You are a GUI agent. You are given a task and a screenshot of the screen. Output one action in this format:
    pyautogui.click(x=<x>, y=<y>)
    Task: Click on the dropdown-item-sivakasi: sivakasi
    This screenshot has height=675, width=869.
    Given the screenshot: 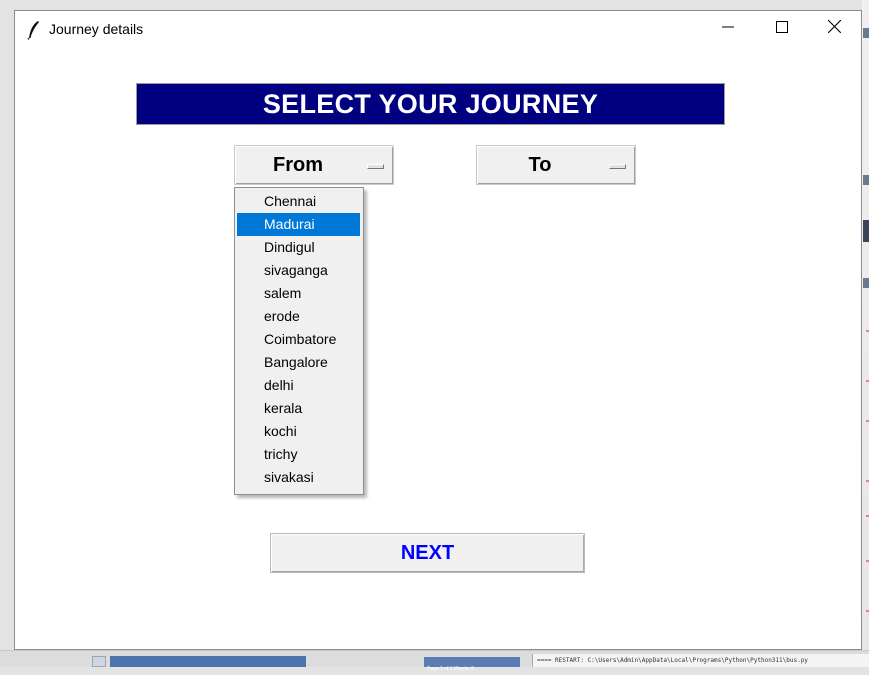 What is the action you would take?
    pyautogui.click(x=298, y=477)
    